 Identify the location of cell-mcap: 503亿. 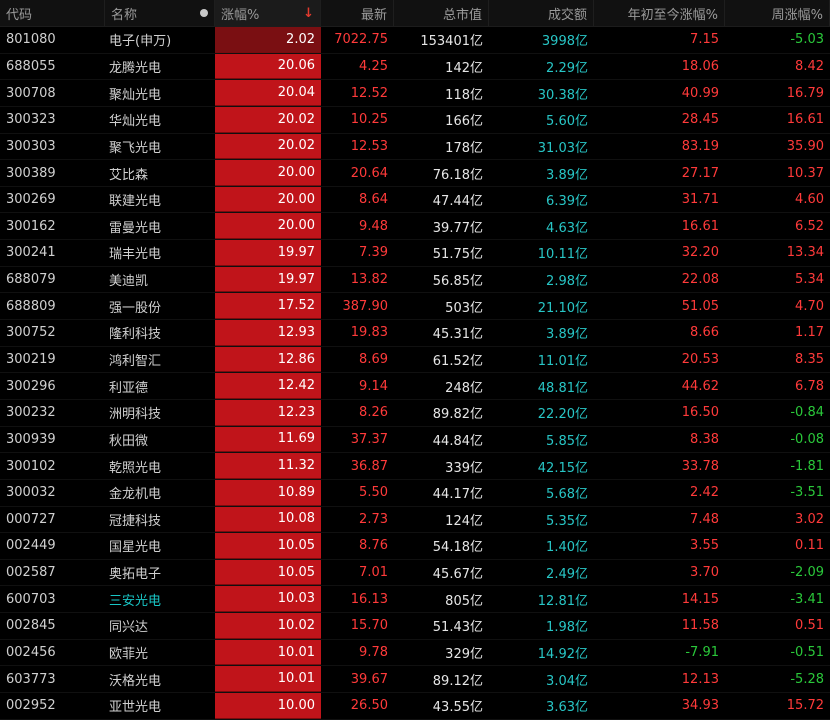
(464, 308).